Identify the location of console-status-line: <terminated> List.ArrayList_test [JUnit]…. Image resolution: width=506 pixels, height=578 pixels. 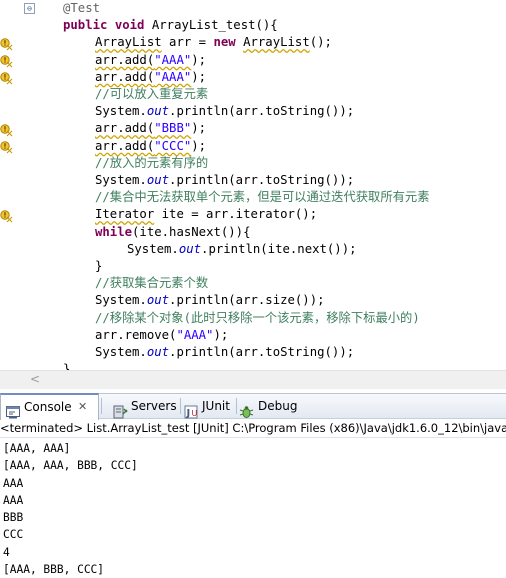
(253, 428).